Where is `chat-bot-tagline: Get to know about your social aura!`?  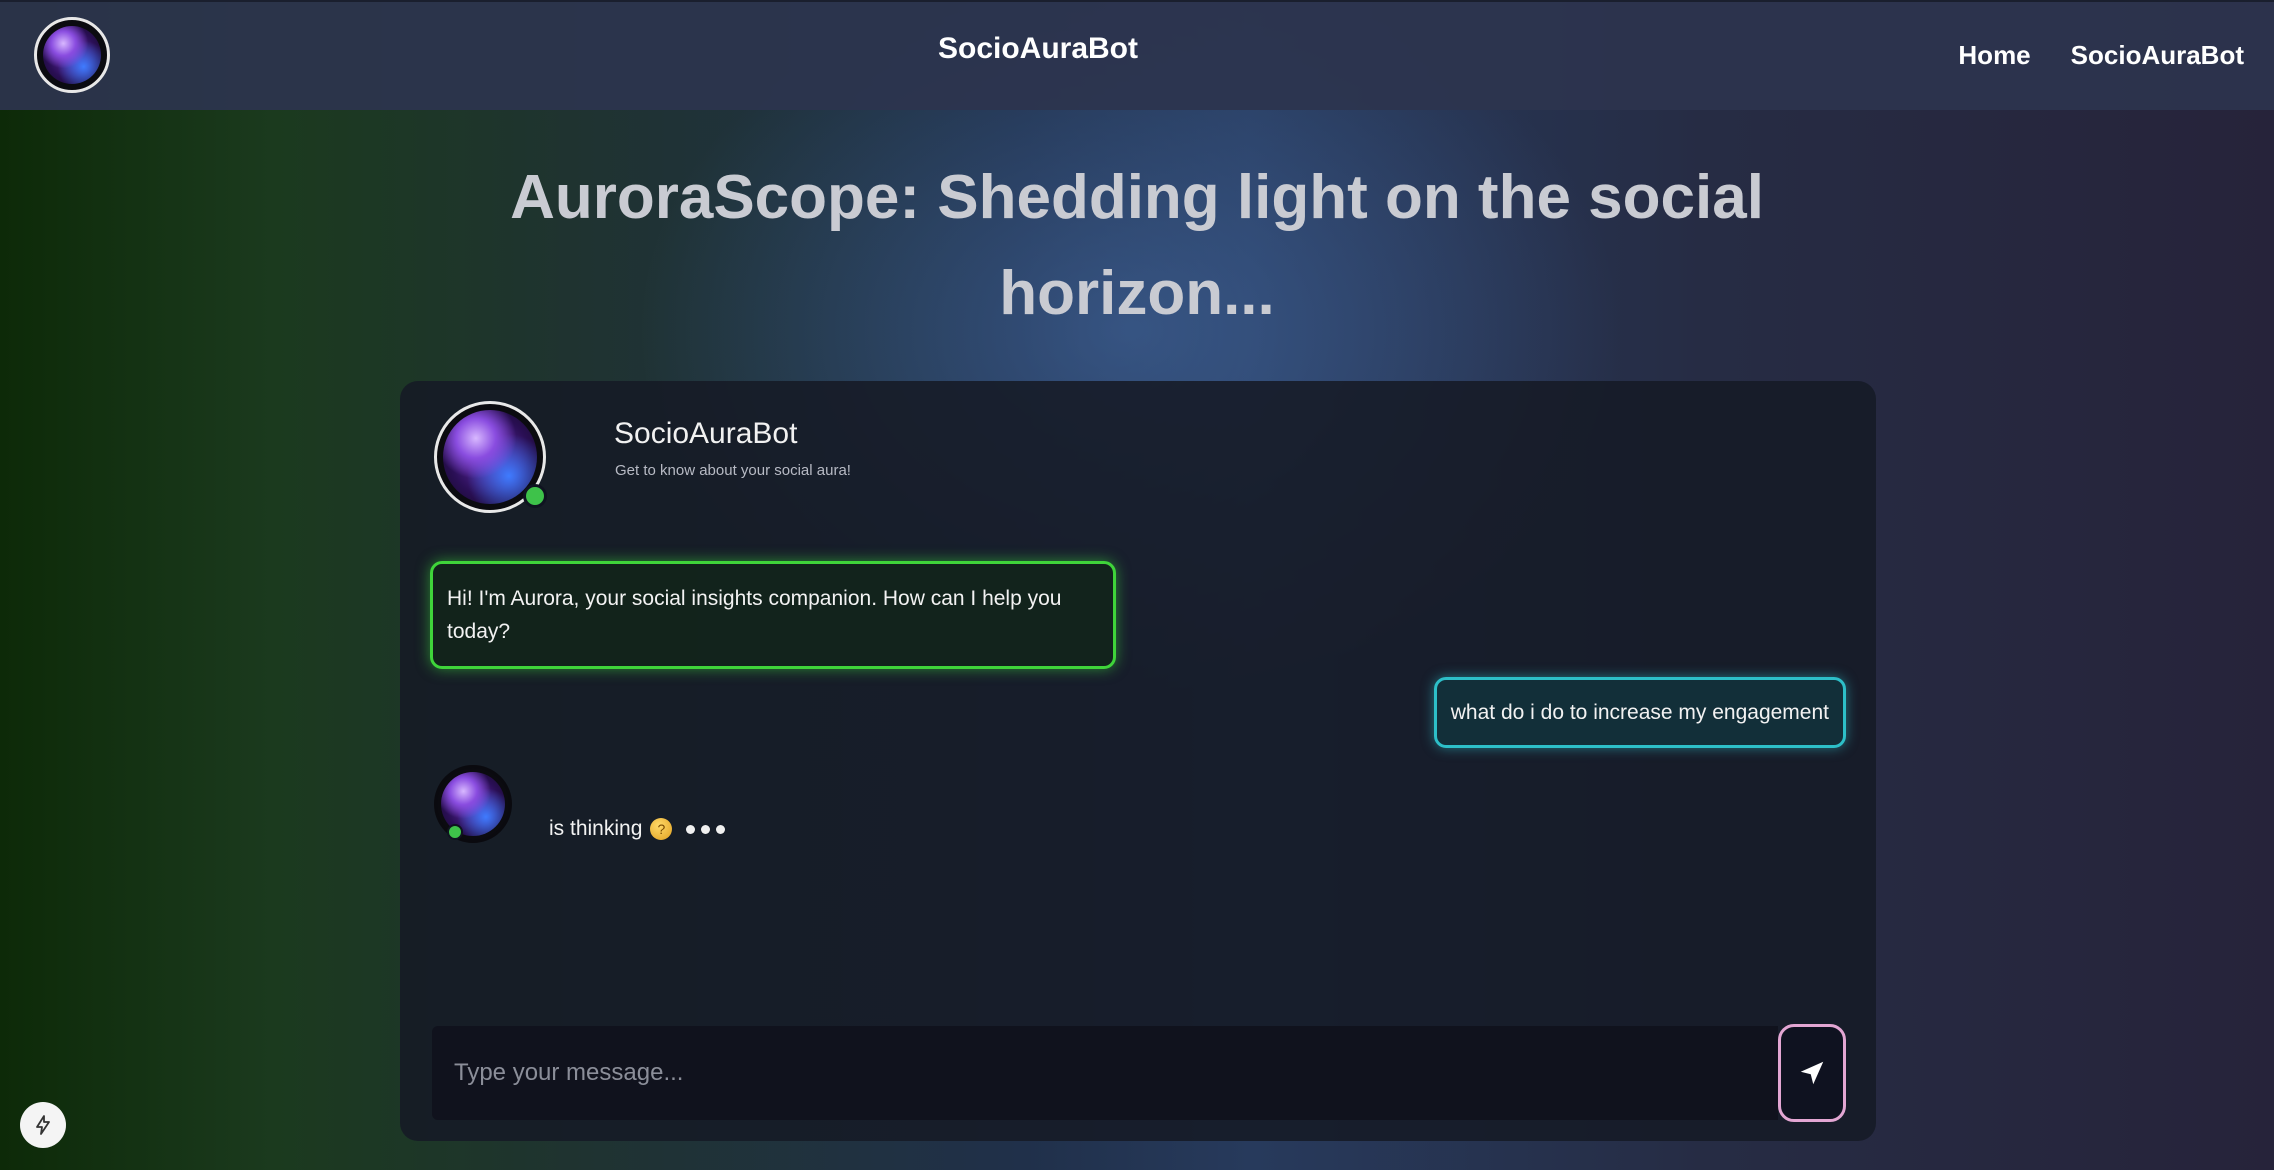
chat-bot-tagline: Get to know about your social aura! is located at coordinates (733, 470).